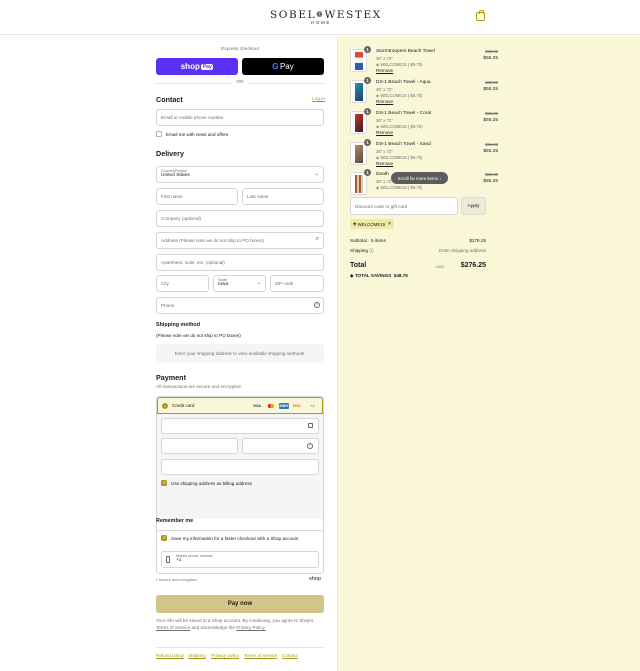 This screenshot has height=671, width=640. I want to click on contact-heading: Contact, so click(169, 99).